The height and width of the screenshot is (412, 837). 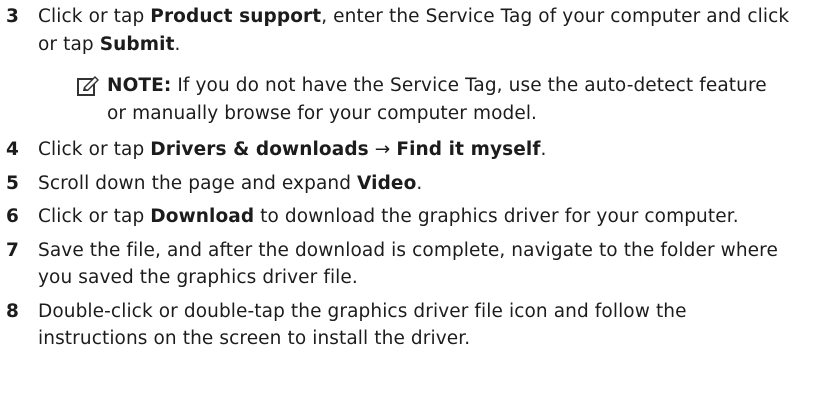 I want to click on step-number: 7, so click(x=12, y=250).